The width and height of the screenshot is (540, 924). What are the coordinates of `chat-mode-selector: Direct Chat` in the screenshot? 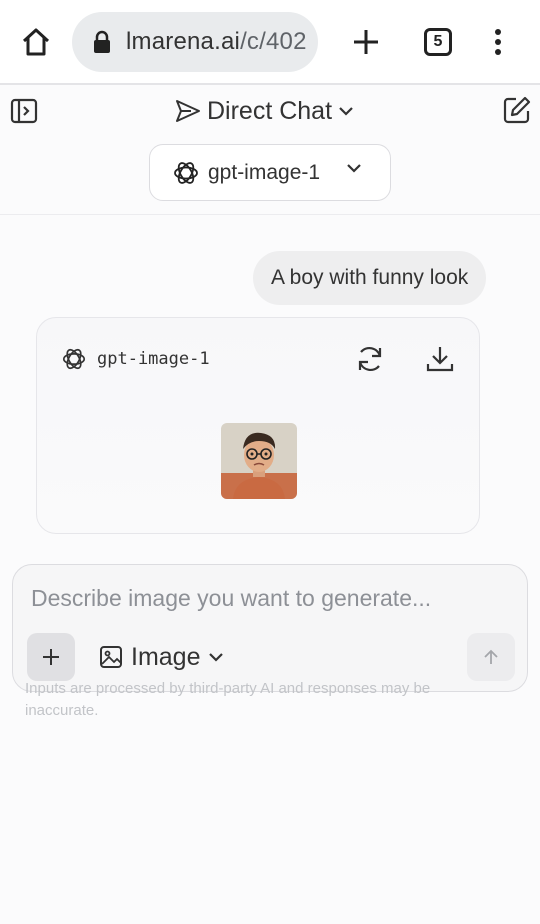 It's located at (264, 111).